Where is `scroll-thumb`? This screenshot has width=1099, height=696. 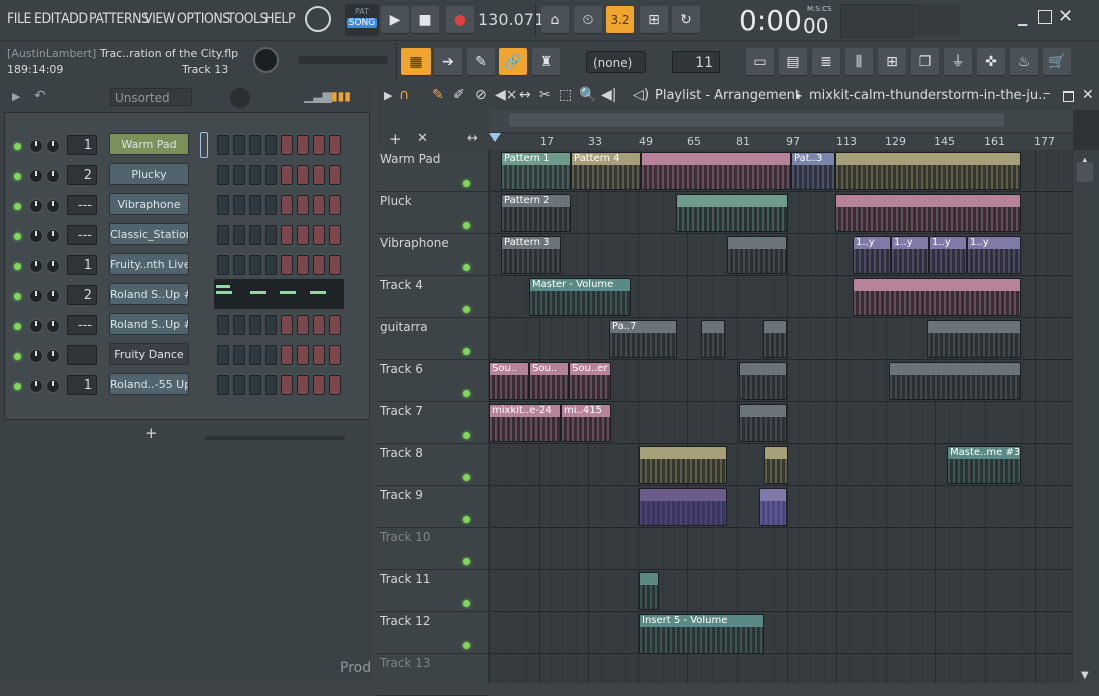 scroll-thumb is located at coordinates (1085, 172).